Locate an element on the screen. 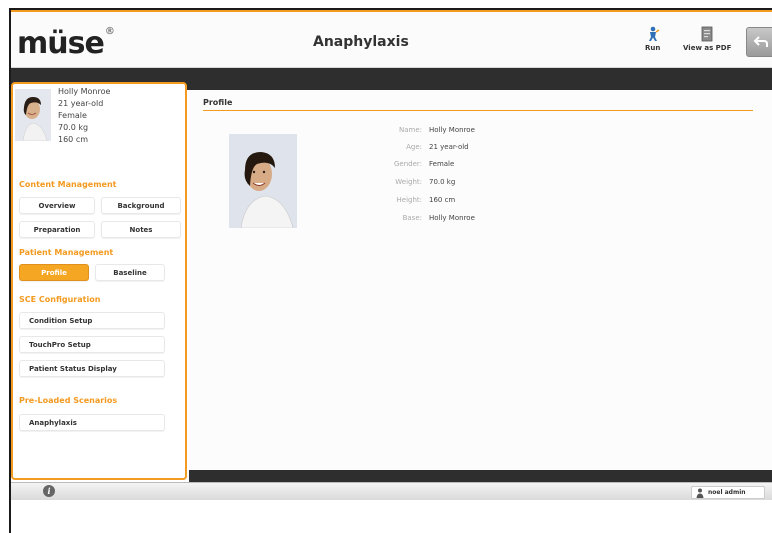 Image resolution: width=772 pixels, height=533 pixels. baseline-button: Baseline is located at coordinates (130, 272).